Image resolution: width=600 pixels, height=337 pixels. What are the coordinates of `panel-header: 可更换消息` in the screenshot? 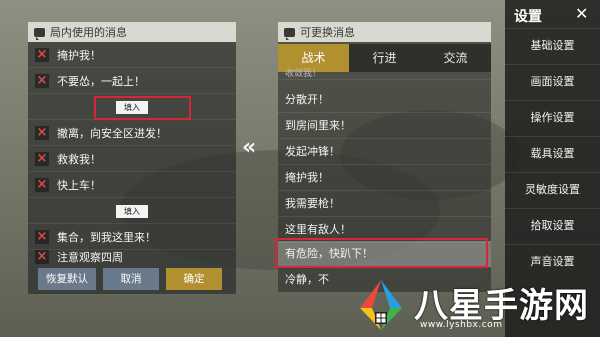 It's located at (384, 32).